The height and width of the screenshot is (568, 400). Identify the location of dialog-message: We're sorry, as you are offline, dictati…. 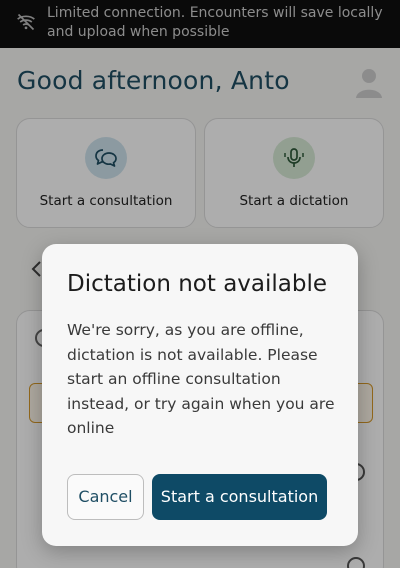
(201, 379).